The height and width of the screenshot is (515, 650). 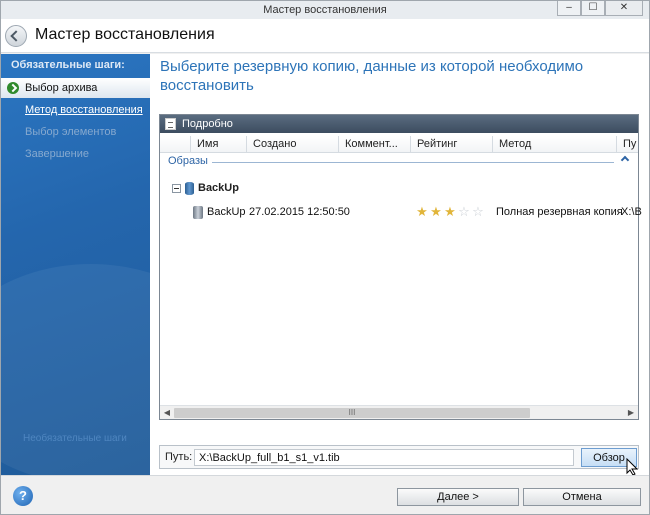 I want to click on details-icon, so click(x=170, y=124).